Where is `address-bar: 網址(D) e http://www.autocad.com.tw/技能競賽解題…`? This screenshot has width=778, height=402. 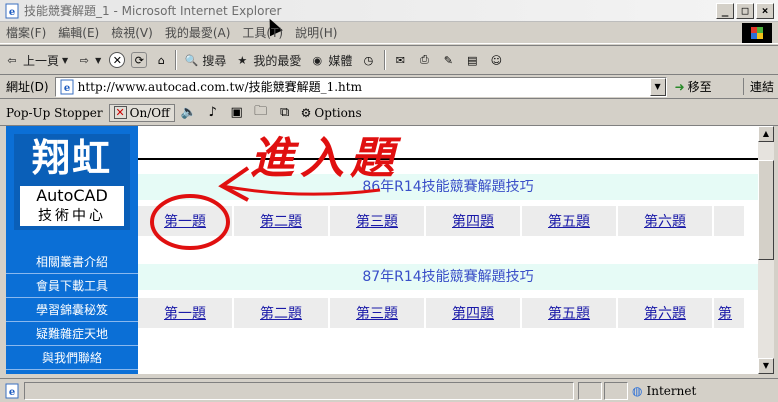 address-bar: 網址(D) e http://www.autocad.com.tw/技能競賽解題… is located at coordinates (389, 87).